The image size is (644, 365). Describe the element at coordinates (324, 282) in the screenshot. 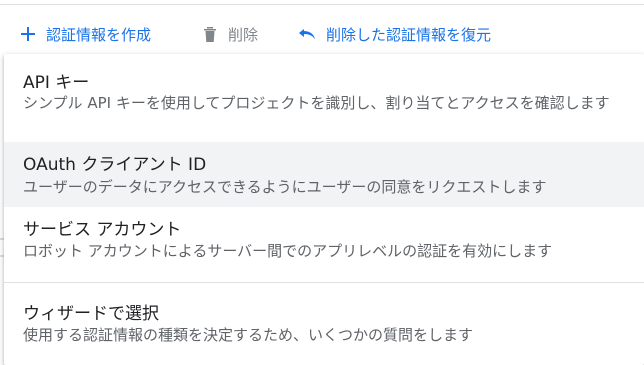

I see `menu-divider` at that location.